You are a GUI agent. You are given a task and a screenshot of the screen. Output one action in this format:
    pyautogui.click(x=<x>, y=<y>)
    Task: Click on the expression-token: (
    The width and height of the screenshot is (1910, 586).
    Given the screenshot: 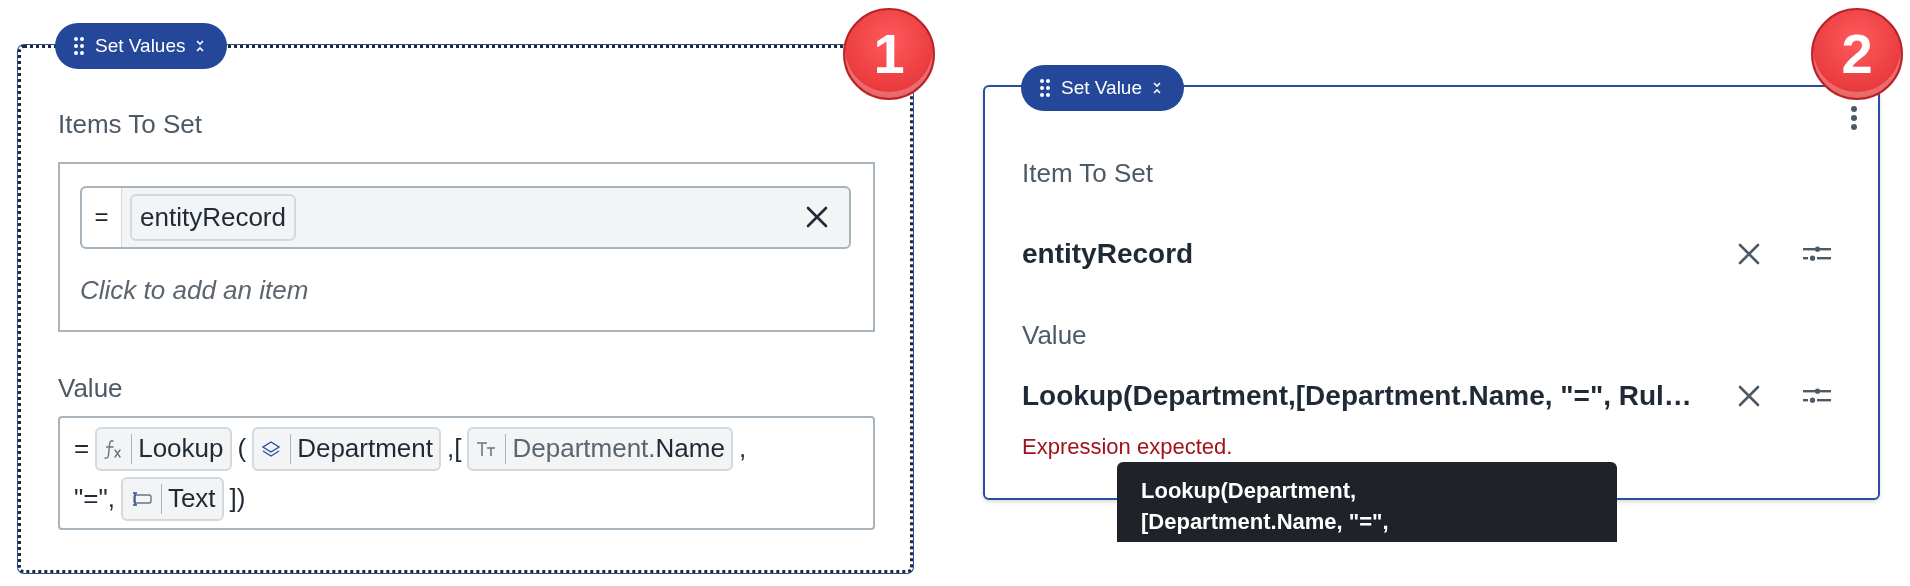 What is the action you would take?
    pyautogui.click(x=242, y=449)
    